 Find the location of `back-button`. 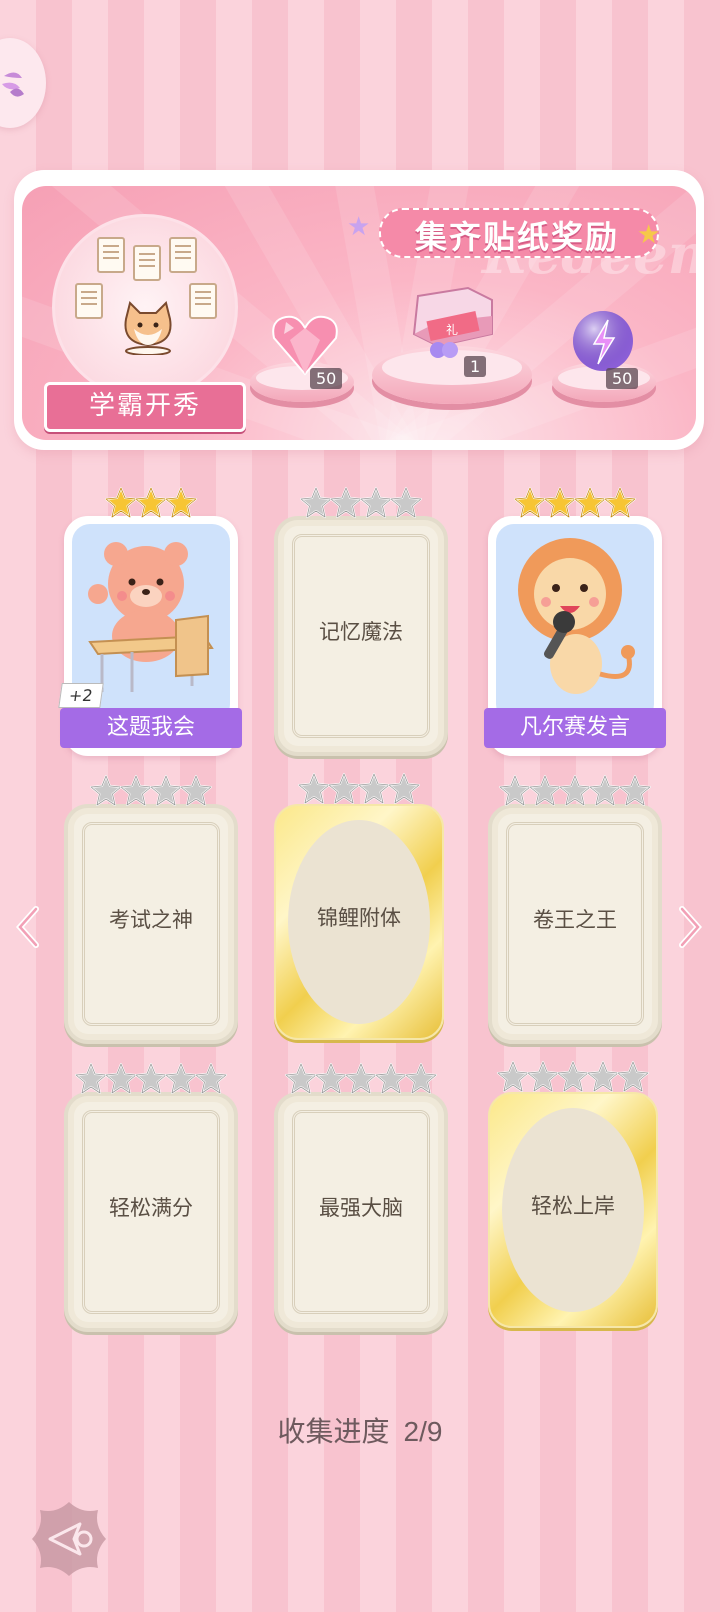

back-button is located at coordinates (69, 1539).